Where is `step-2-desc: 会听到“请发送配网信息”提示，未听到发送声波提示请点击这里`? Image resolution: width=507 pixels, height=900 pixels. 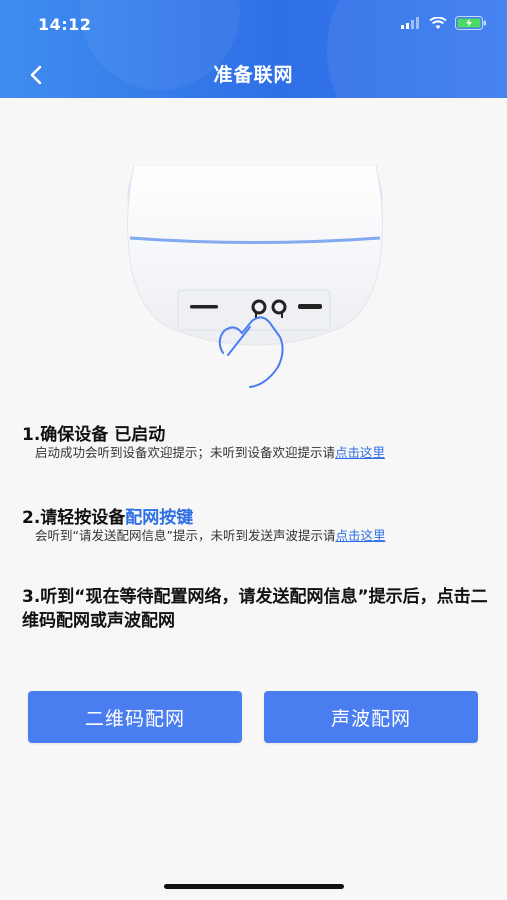 step-2-desc: 会听到“请发送配网信息”提示，未听到发送声波提示请点击这里 is located at coordinates (255, 535).